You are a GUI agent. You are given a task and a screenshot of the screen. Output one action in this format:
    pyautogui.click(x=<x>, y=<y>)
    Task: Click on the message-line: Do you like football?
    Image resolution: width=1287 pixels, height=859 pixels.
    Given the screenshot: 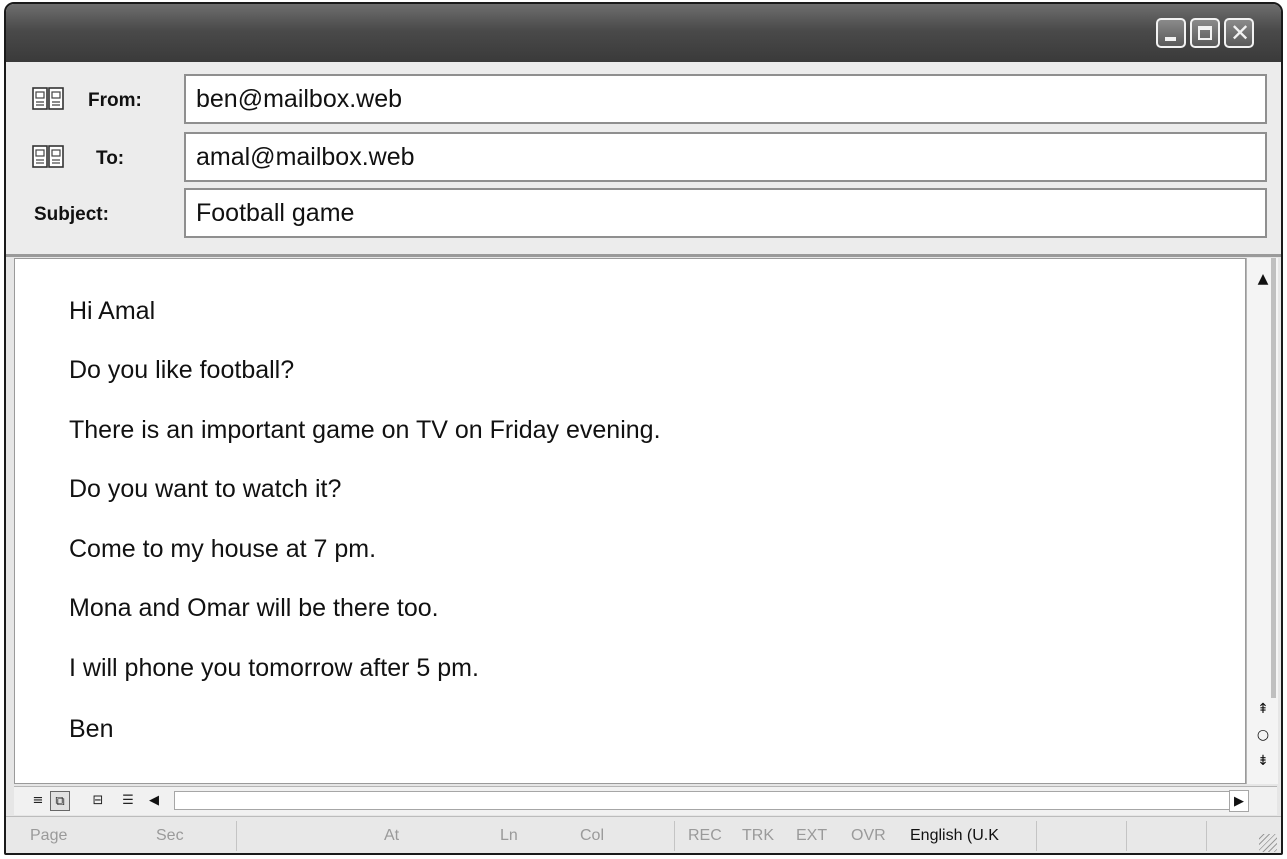 What is the action you would take?
    pyautogui.click(x=182, y=370)
    